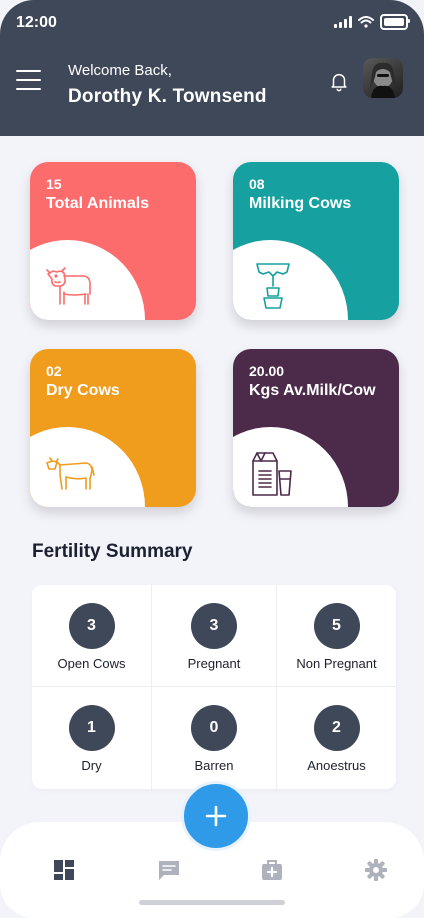  What do you see at coordinates (214, 728) in the screenshot?
I see `fertility-count: 0` at bounding box center [214, 728].